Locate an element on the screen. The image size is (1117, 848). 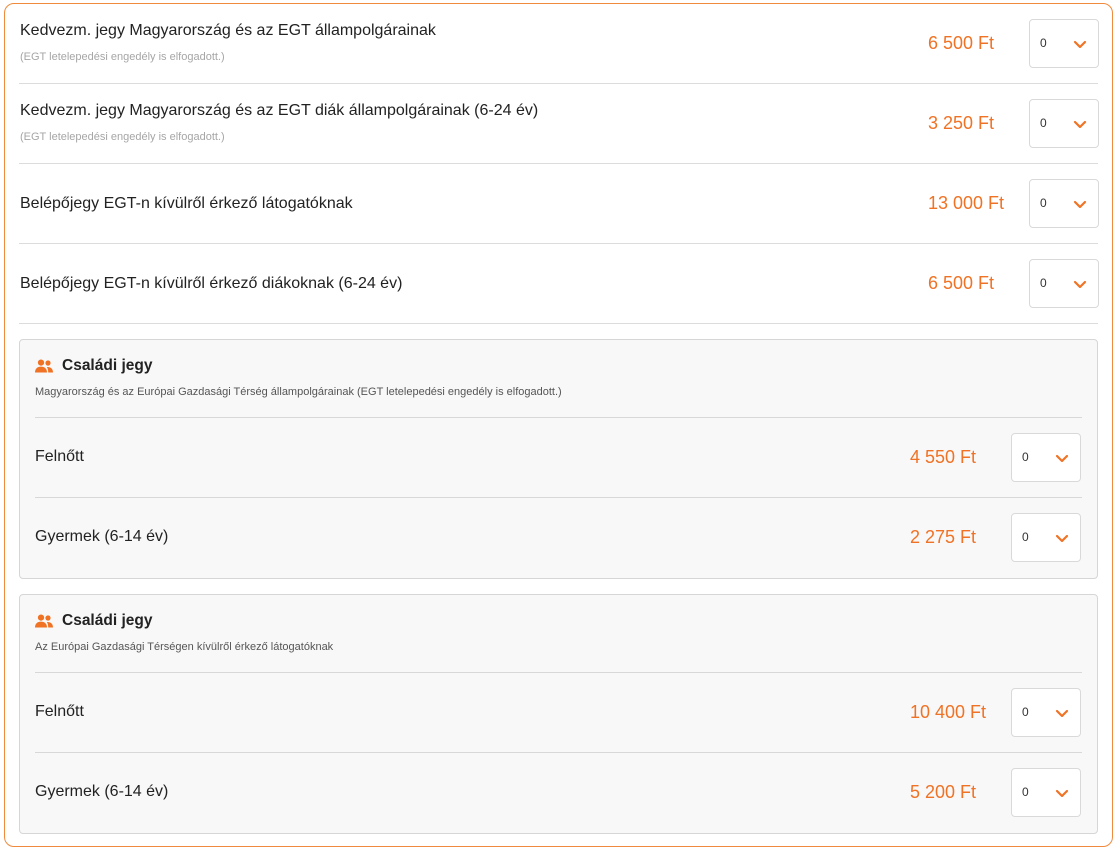
family-ticket-row: Gyermek (6-14 év) 2 275 Ft 0 is located at coordinates (558, 538).